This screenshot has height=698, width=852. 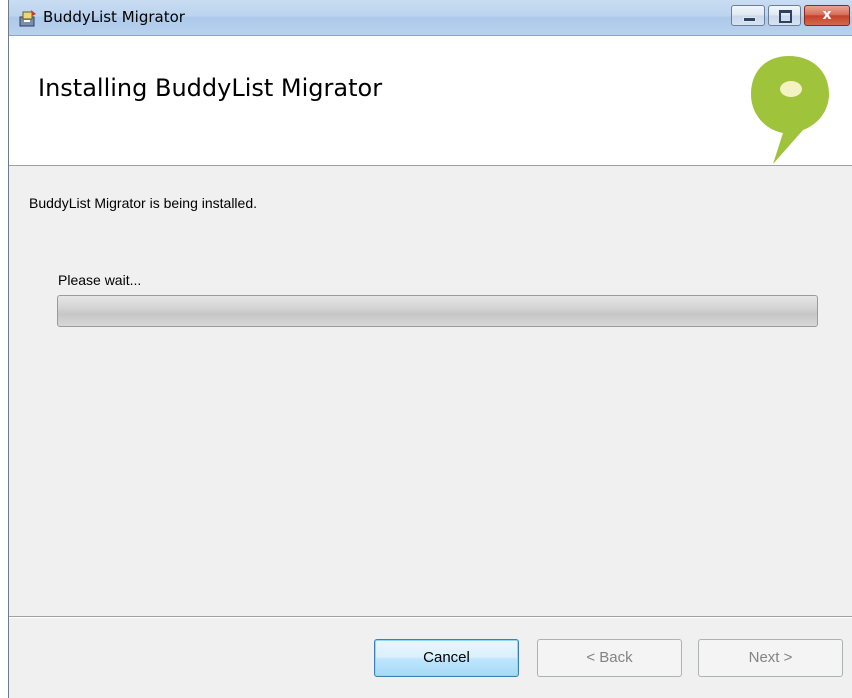 I want to click on maximize-icon, so click(x=785, y=16).